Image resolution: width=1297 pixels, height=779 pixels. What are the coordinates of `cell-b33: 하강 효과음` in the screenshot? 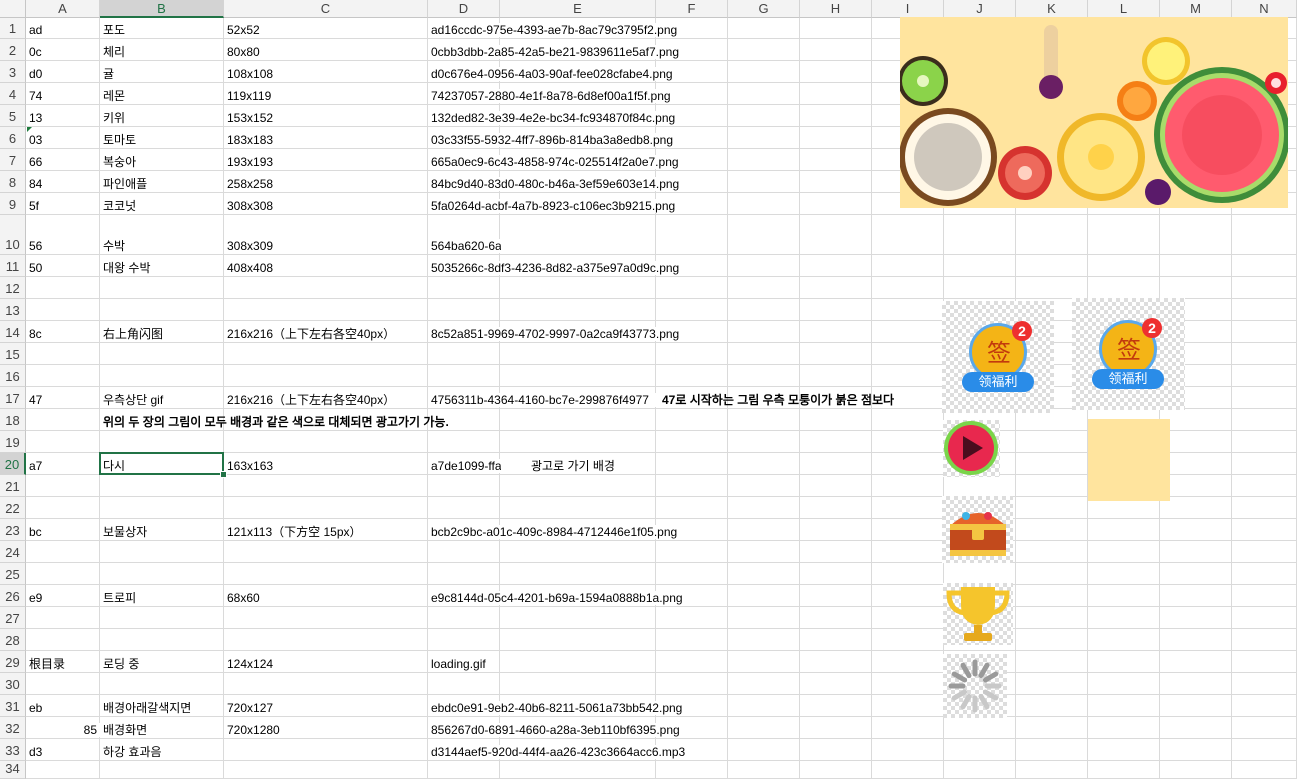 It's located at (131, 752).